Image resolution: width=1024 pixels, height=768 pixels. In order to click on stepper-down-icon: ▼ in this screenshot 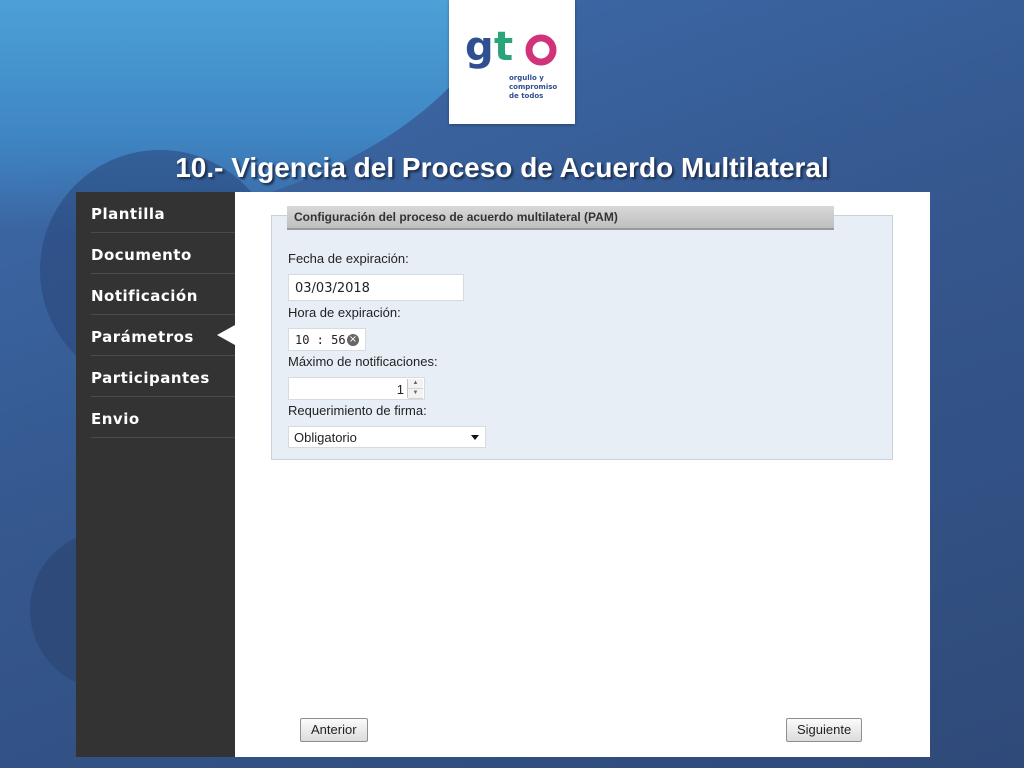, I will do `click(415, 394)`.